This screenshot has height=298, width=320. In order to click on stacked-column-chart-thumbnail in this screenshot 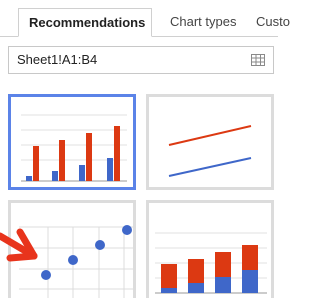, I will do `click(210, 249)`.